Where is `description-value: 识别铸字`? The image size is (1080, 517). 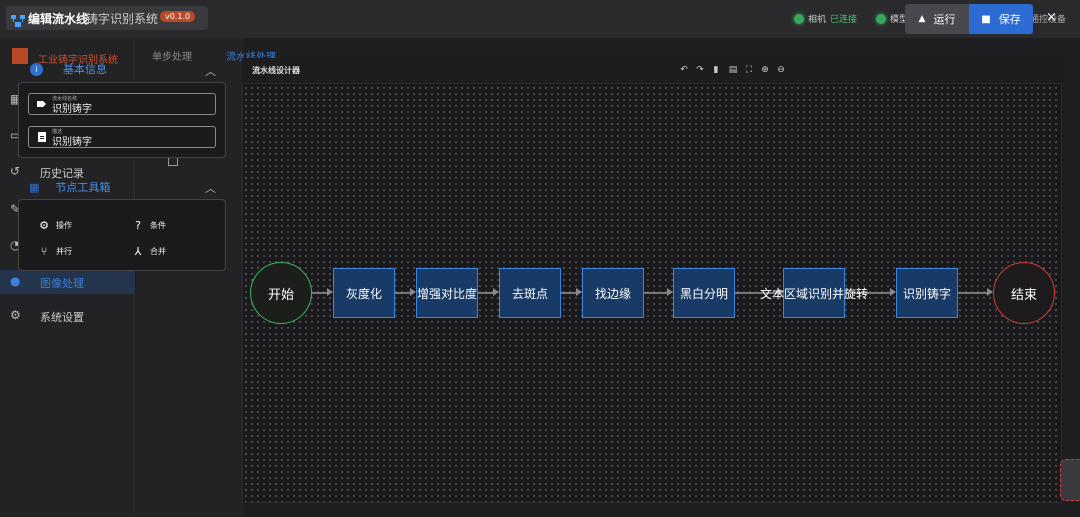 description-value: 识别铸字 is located at coordinates (72, 142).